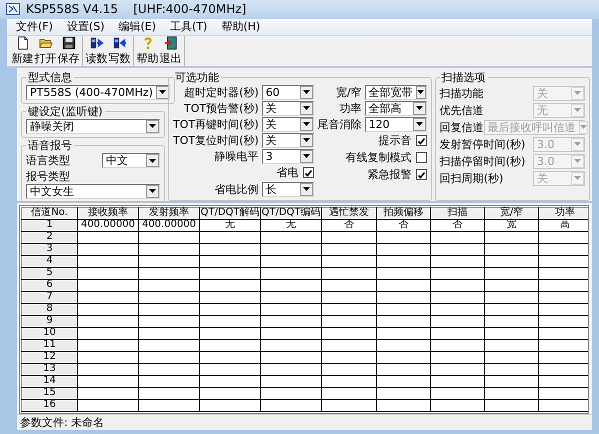 Image resolution: width=599 pixels, height=434 pixels. I want to click on field-label: 回复信道, so click(462, 127).